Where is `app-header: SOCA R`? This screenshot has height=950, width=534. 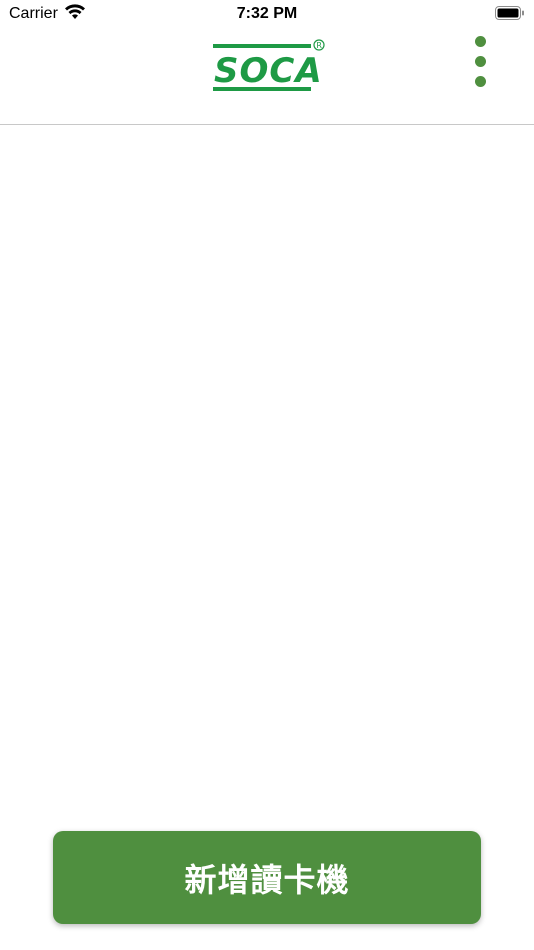
app-header: SOCA R is located at coordinates (267, 76).